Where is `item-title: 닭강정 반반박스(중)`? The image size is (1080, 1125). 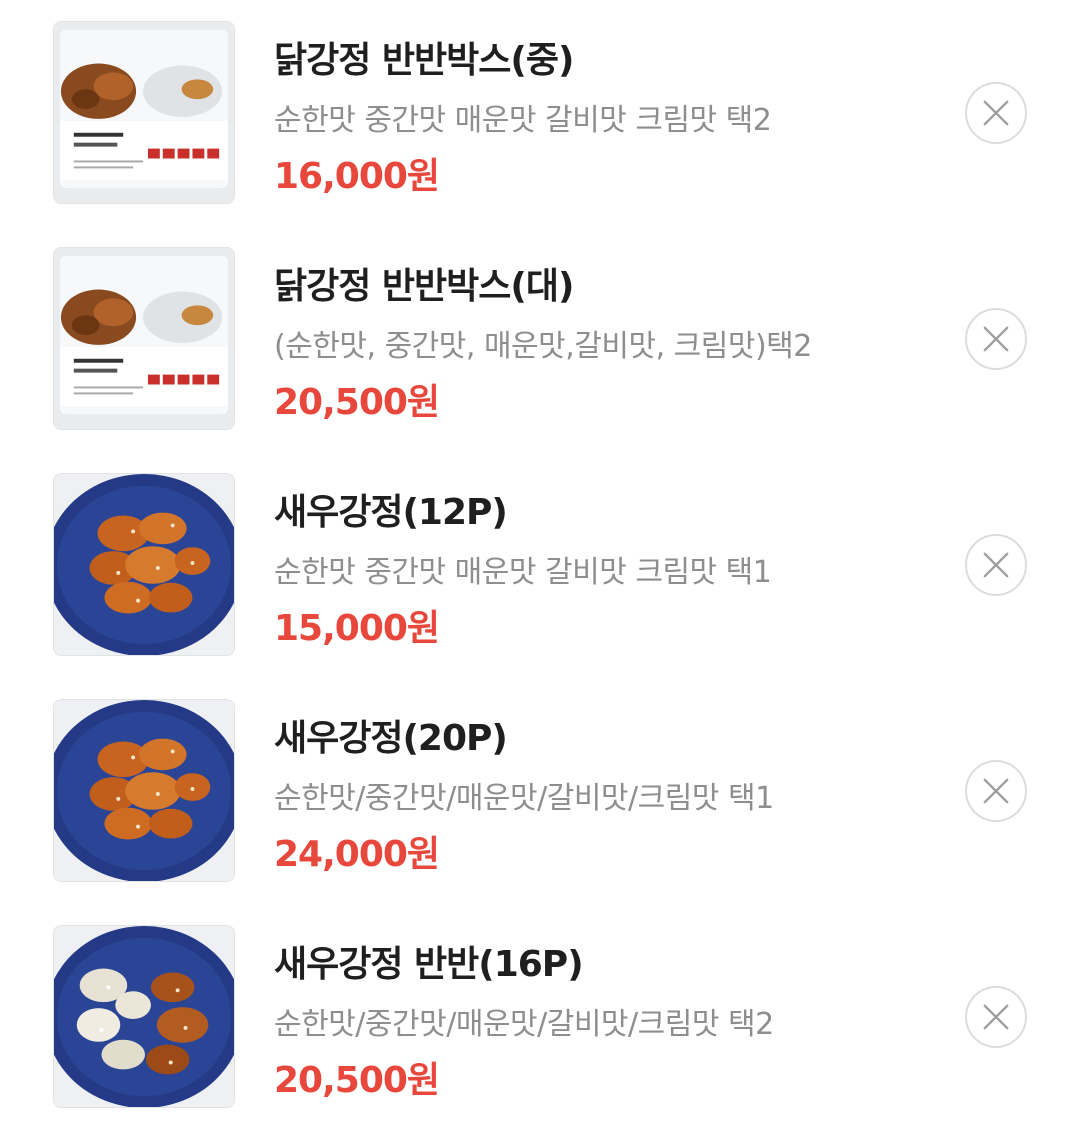
item-title: 닭강정 반반박스(중) is located at coordinates (424, 60).